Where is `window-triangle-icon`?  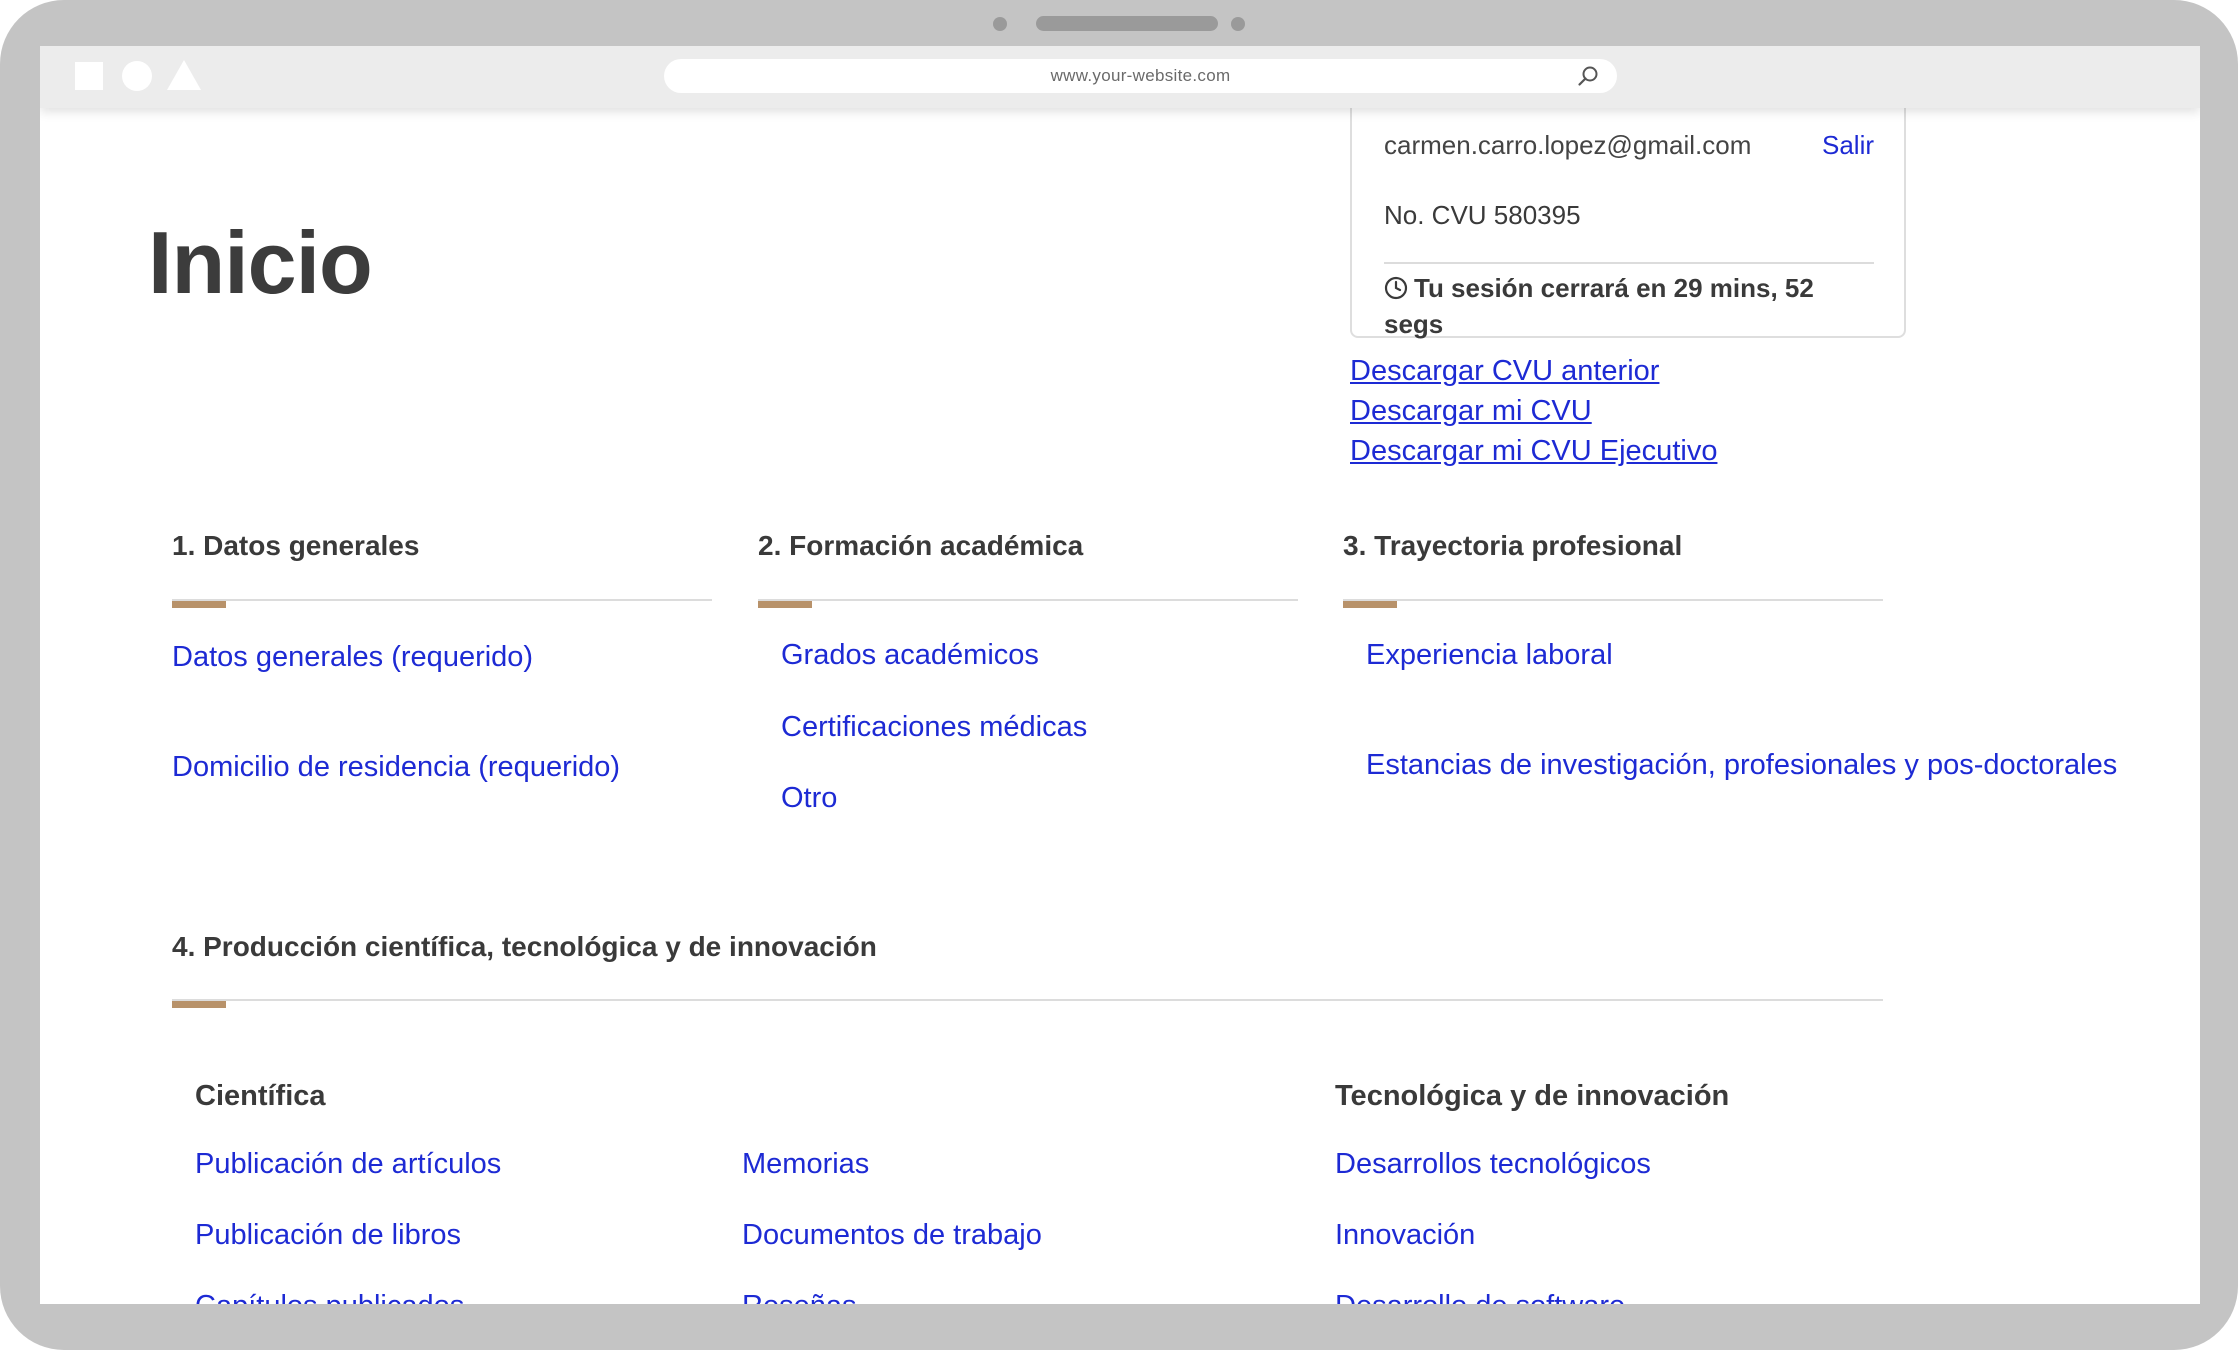 window-triangle-icon is located at coordinates (184, 75).